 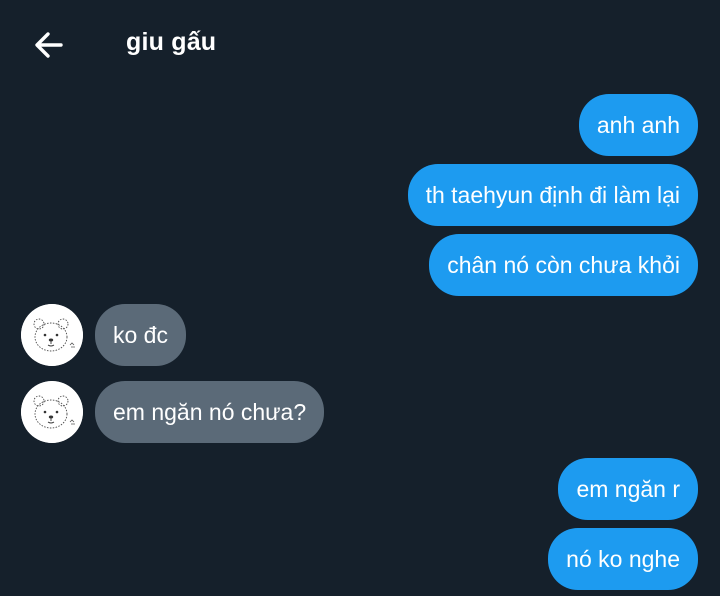 I want to click on chat-header: giu gấu, so click(x=360, y=44).